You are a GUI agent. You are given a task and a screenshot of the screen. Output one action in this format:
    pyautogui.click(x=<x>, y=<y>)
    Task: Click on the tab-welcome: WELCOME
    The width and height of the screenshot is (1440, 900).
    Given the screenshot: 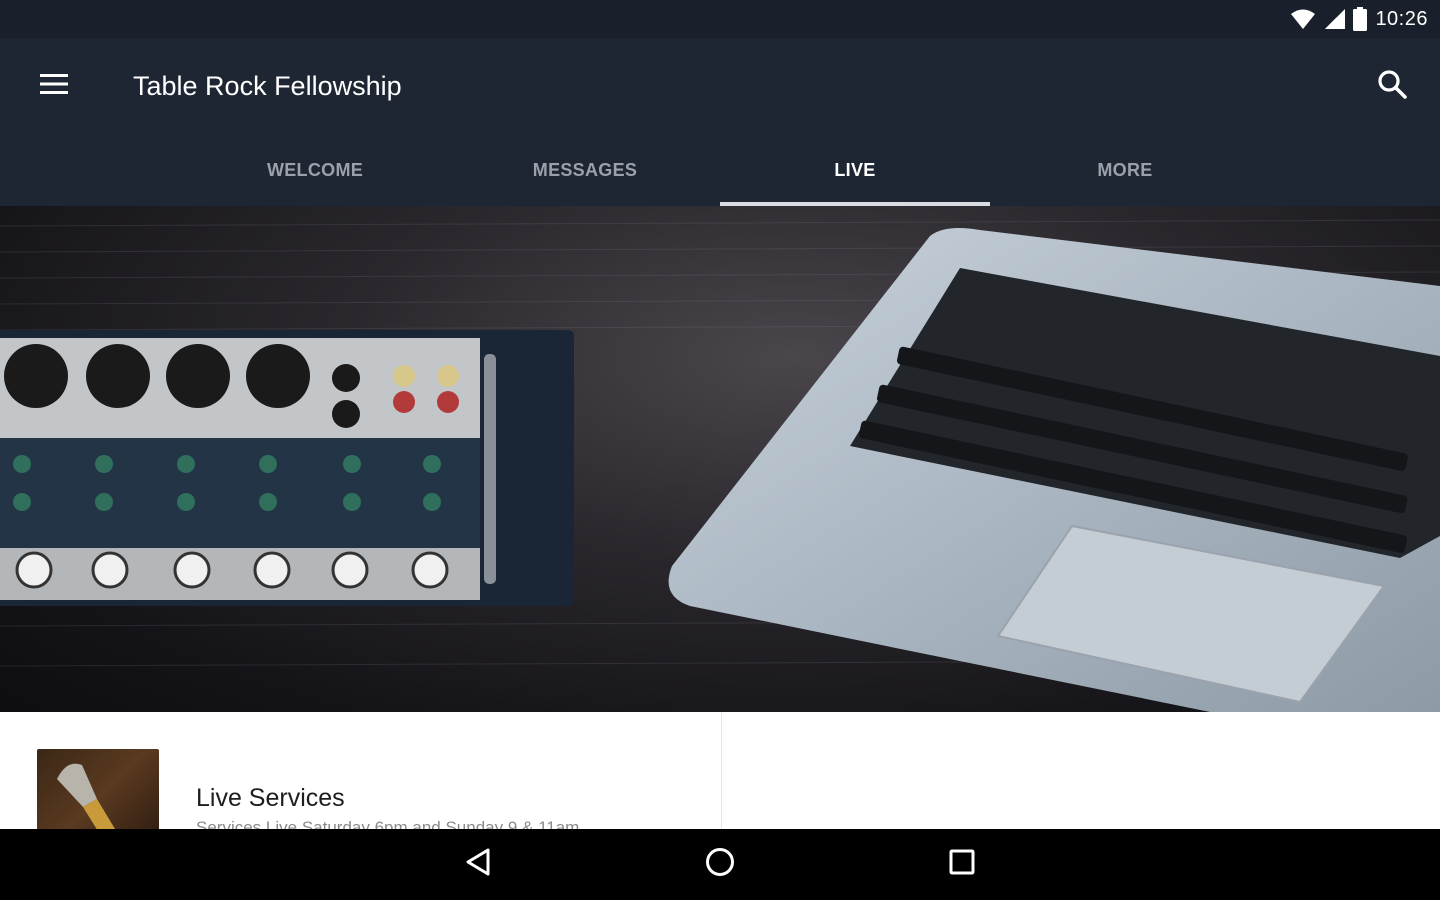 What is the action you would take?
    pyautogui.click(x=315, y=170)
    